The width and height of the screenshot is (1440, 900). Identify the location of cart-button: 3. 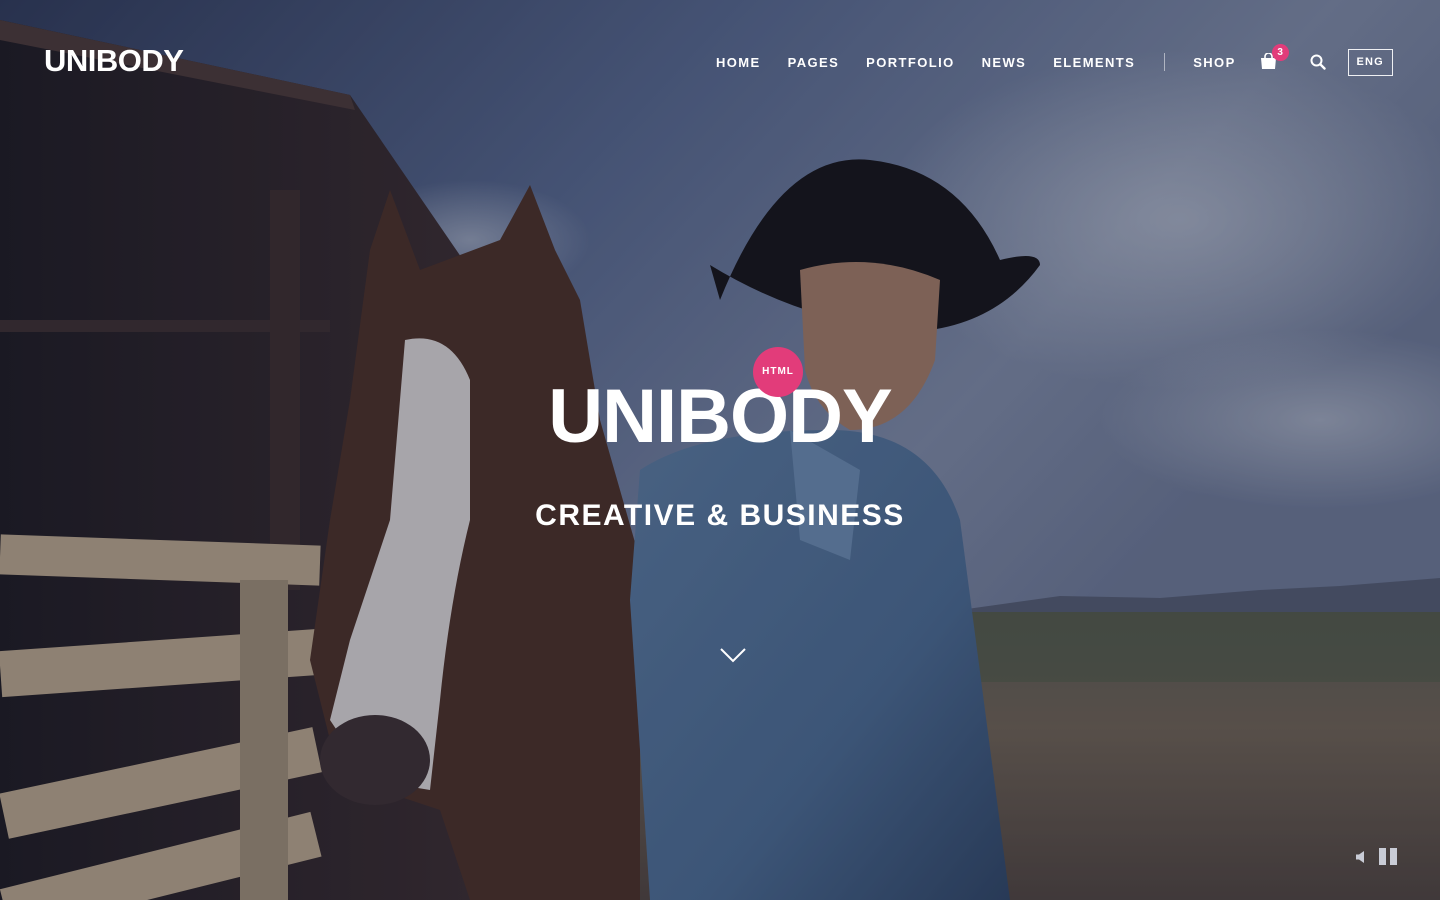
(1274, 58).